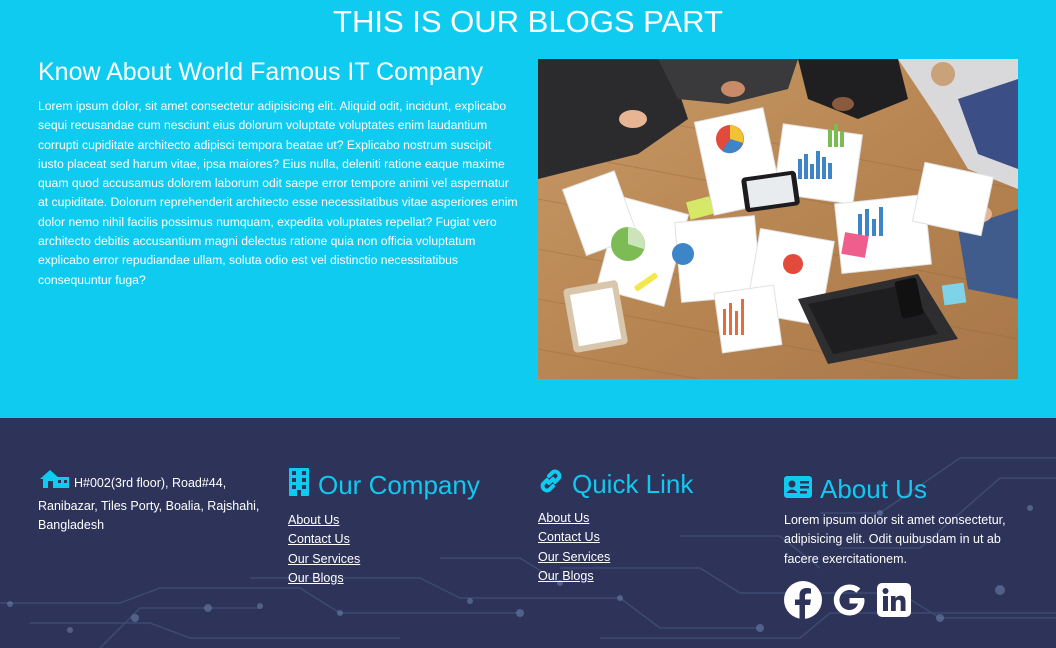 Image resolution: width=1056 pixels, height=648 pixels. Describe the element at coordinates (316, 578) in the screenshot. I see `company-link-blogs: Our Blogs` at that location.